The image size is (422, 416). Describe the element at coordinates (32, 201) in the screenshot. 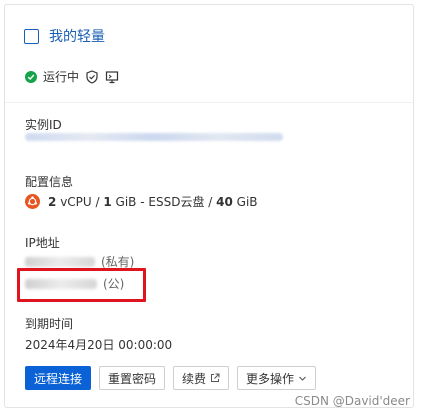

I see `ubuntu-icon` at that location.